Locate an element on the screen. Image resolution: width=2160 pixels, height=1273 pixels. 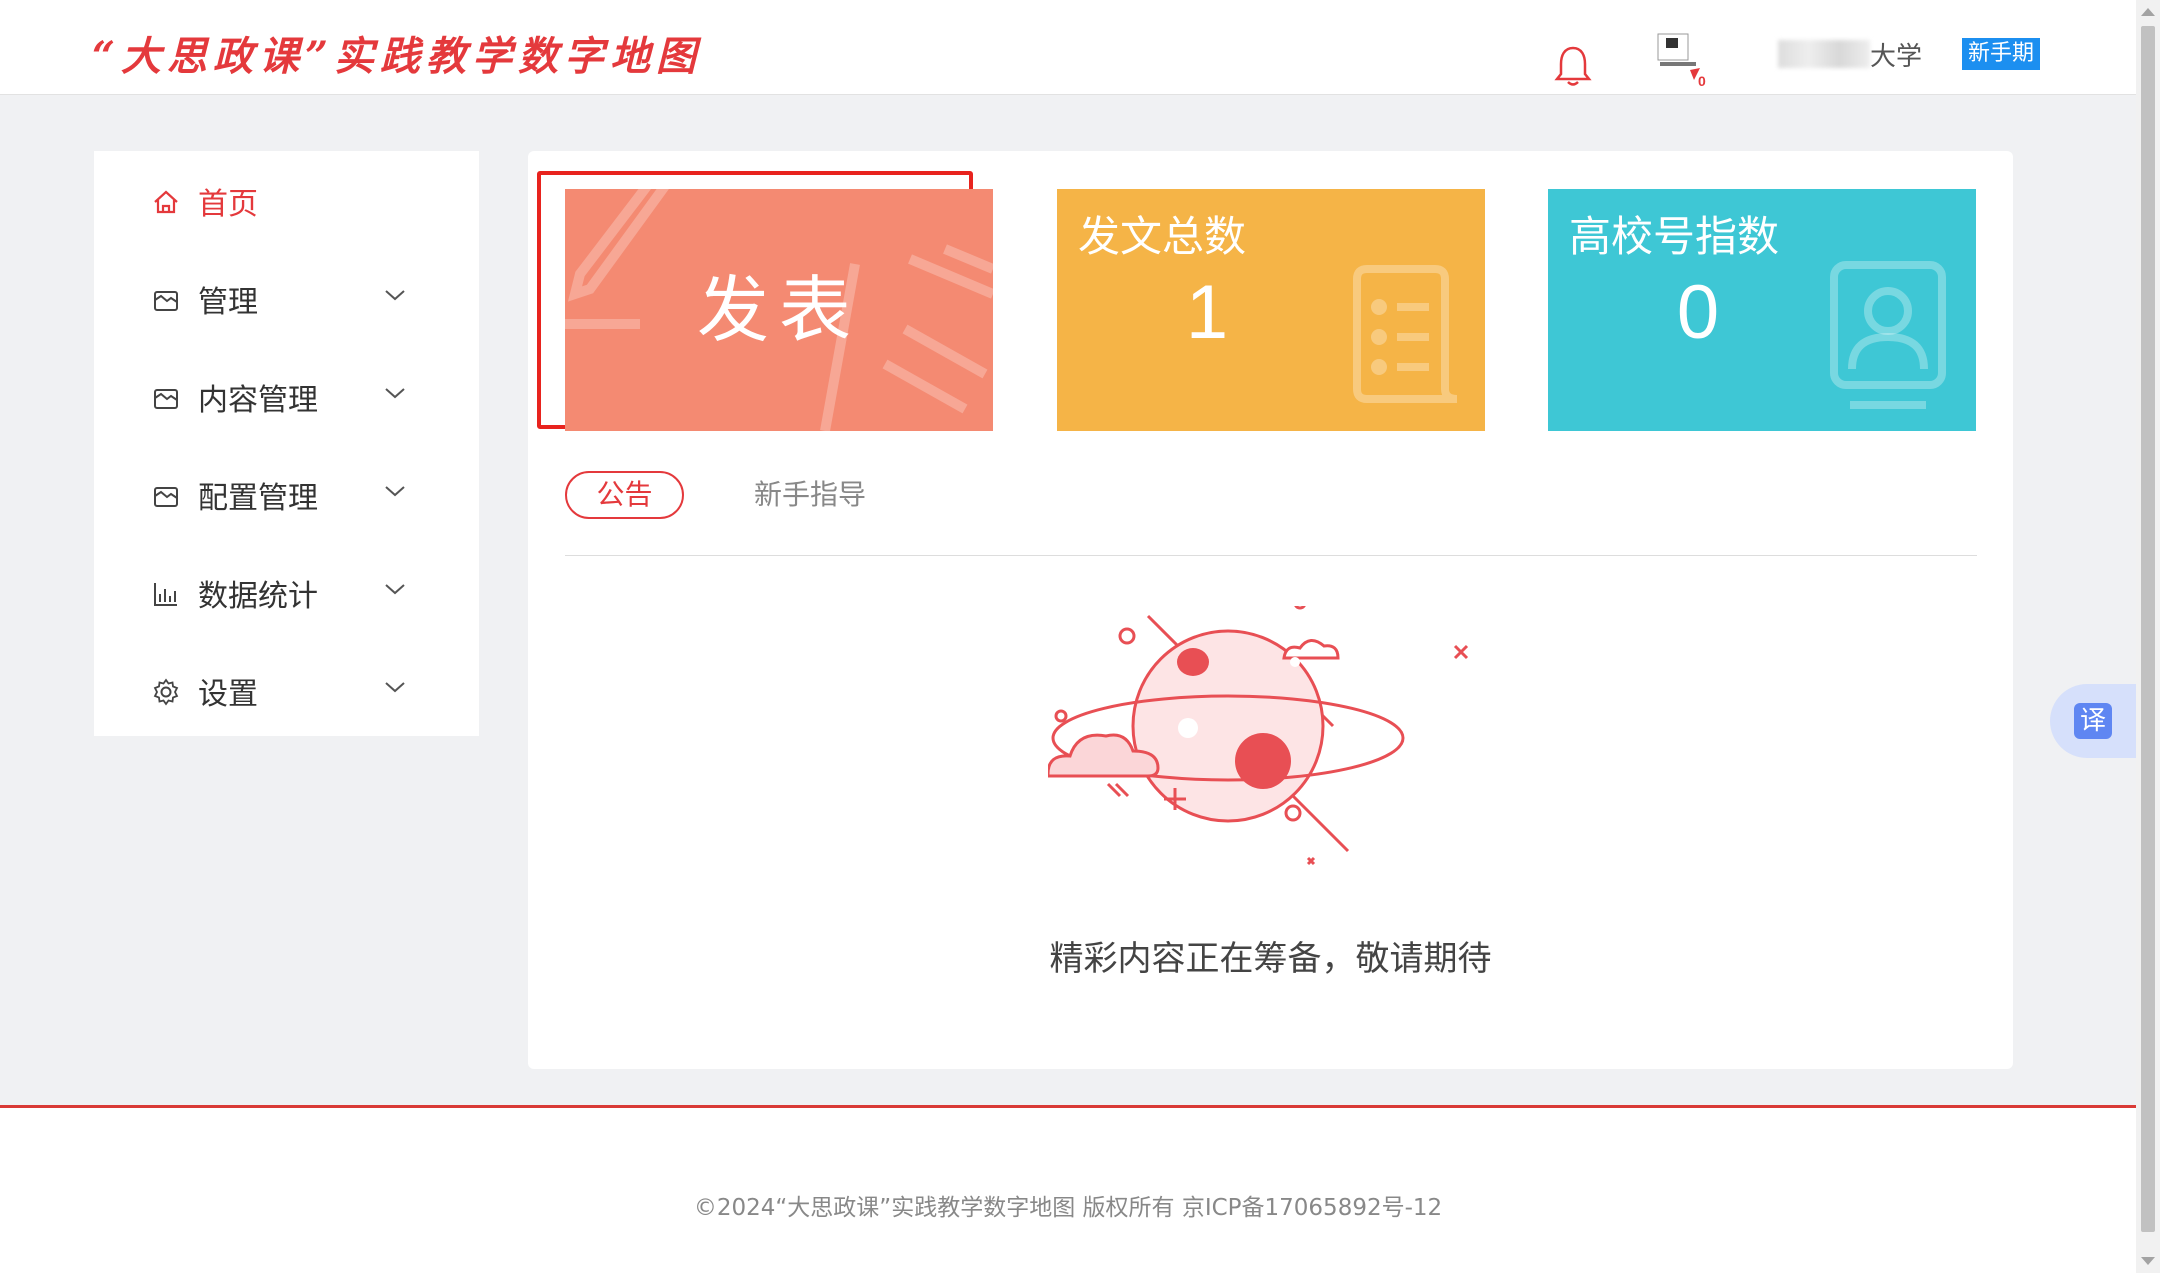
gear-icon is located at coordinates (166, 692).